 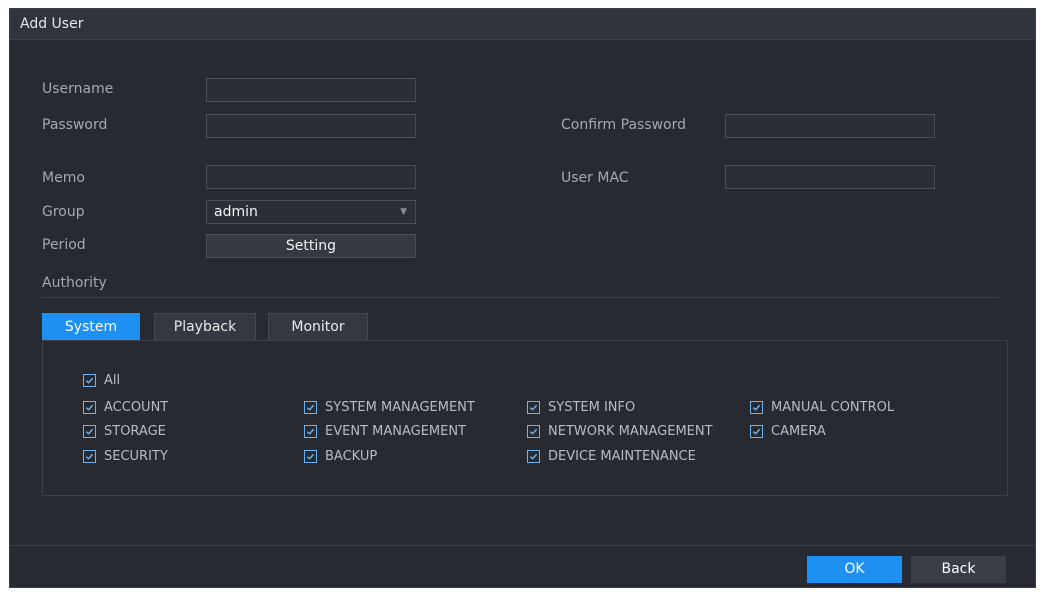 I want to click on authority-item-security: SECURITY, so click(x=125, y=456).